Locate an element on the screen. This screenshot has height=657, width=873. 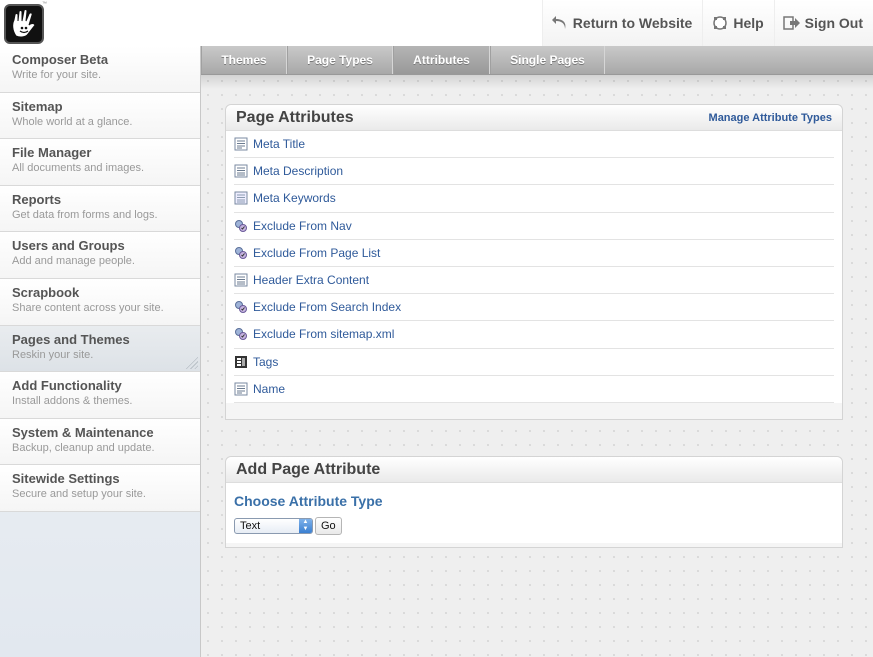
return-to-website-label: Return to Website is located at coordinates (632, 23).